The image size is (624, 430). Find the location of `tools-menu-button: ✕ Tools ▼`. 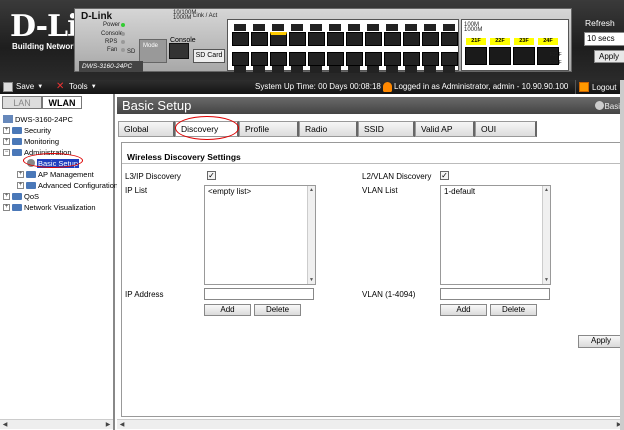

tools-menu-button: ✕ Tools ▼ is located at coordinates (76, 87).